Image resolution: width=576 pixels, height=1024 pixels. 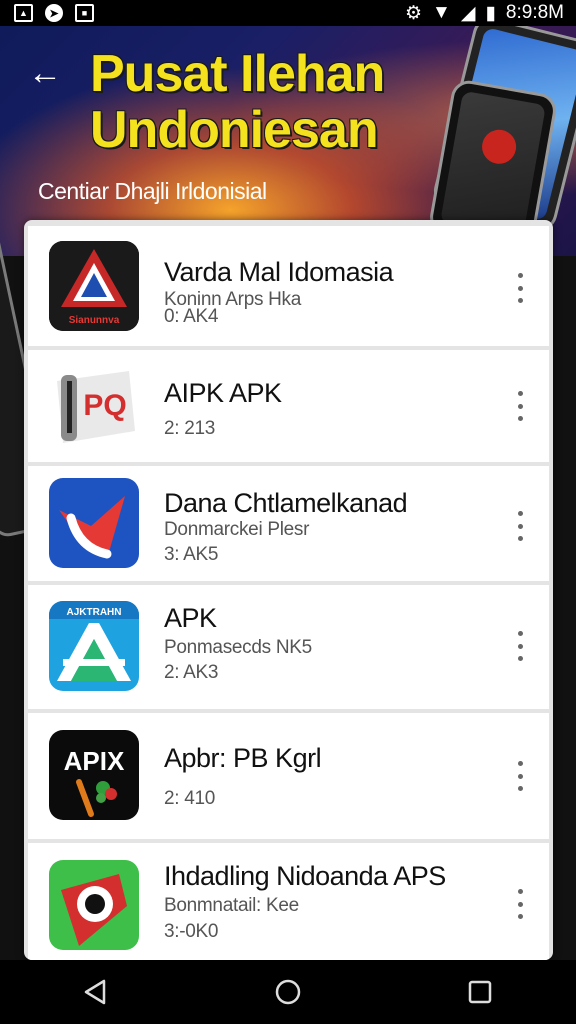 I want to click on page-title: Pusat Ilehan Undoniesan, so click(x=237, y=102).